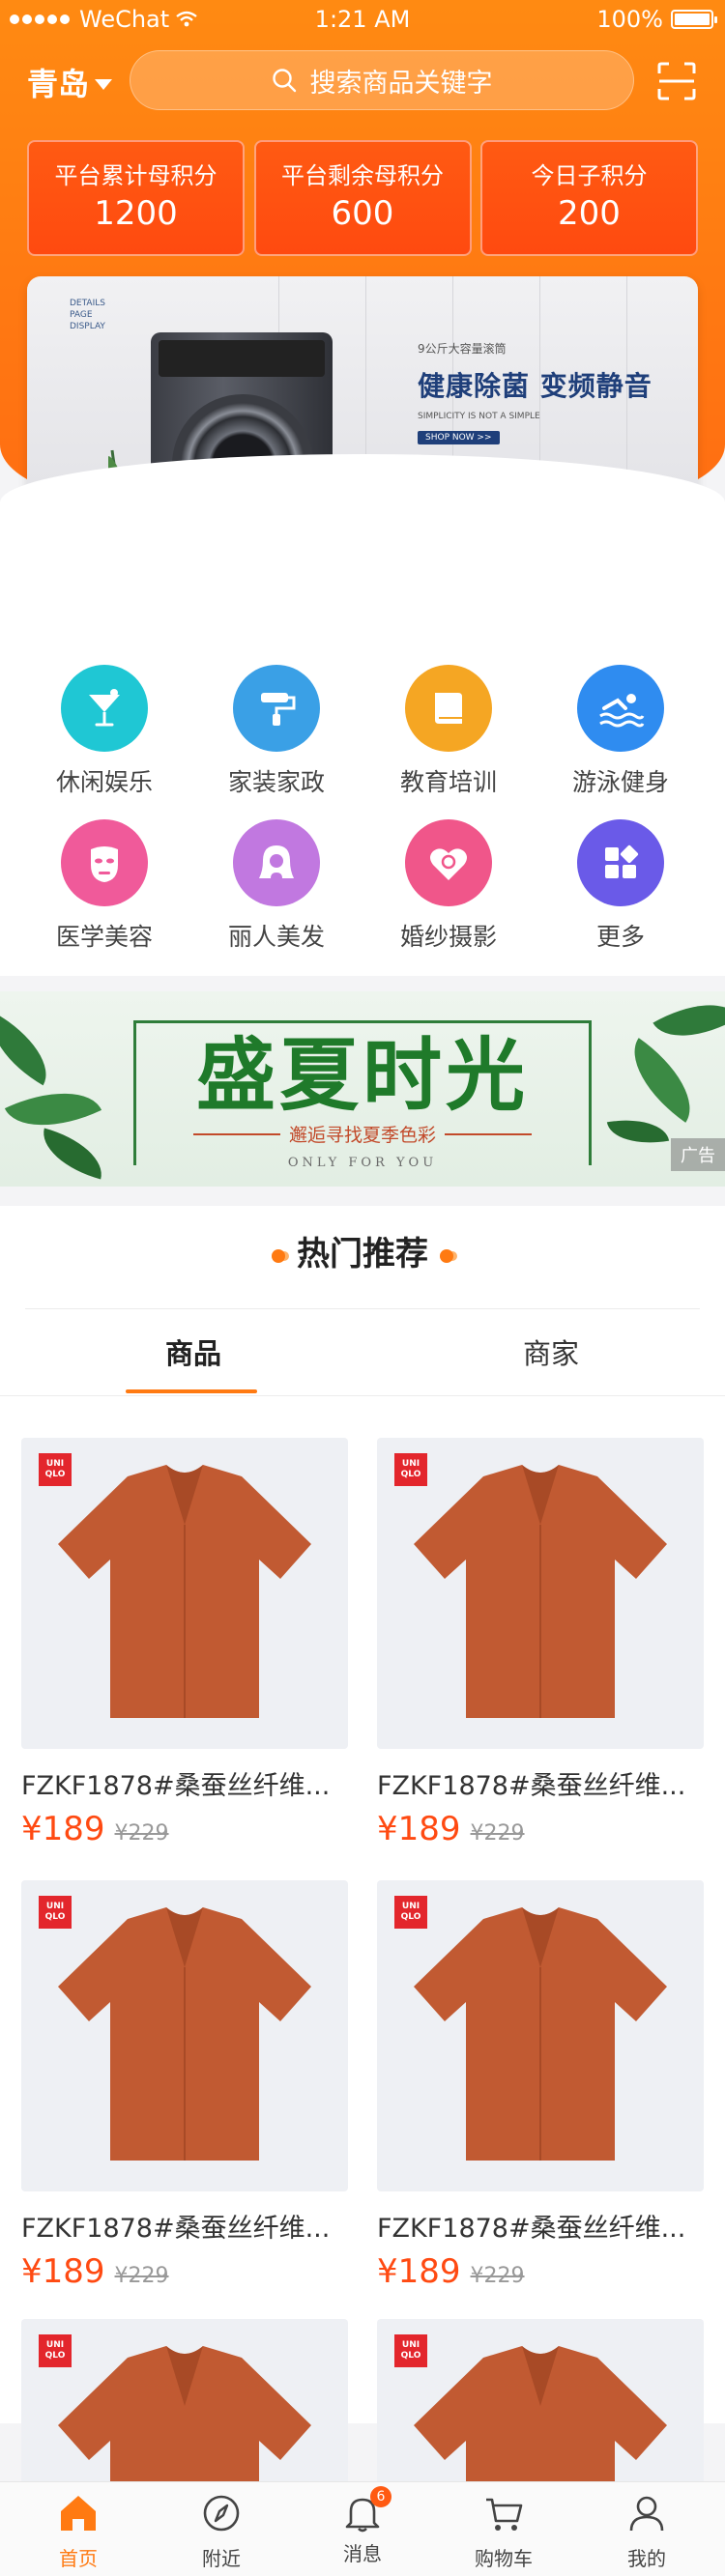 The height and width of the screenshot is (2576, 725). I want to click on category-label: 家装家政, so click(276, 782).